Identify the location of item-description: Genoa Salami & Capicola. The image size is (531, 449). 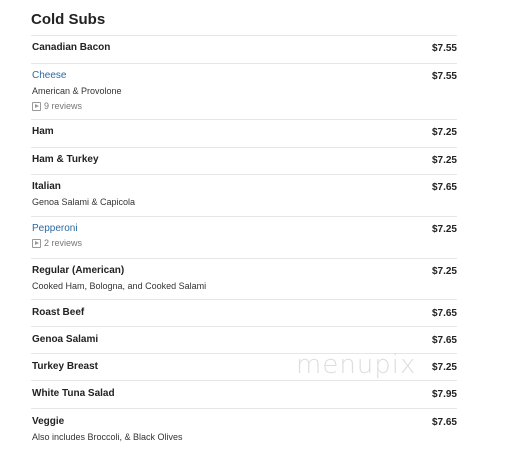
(84, 202).